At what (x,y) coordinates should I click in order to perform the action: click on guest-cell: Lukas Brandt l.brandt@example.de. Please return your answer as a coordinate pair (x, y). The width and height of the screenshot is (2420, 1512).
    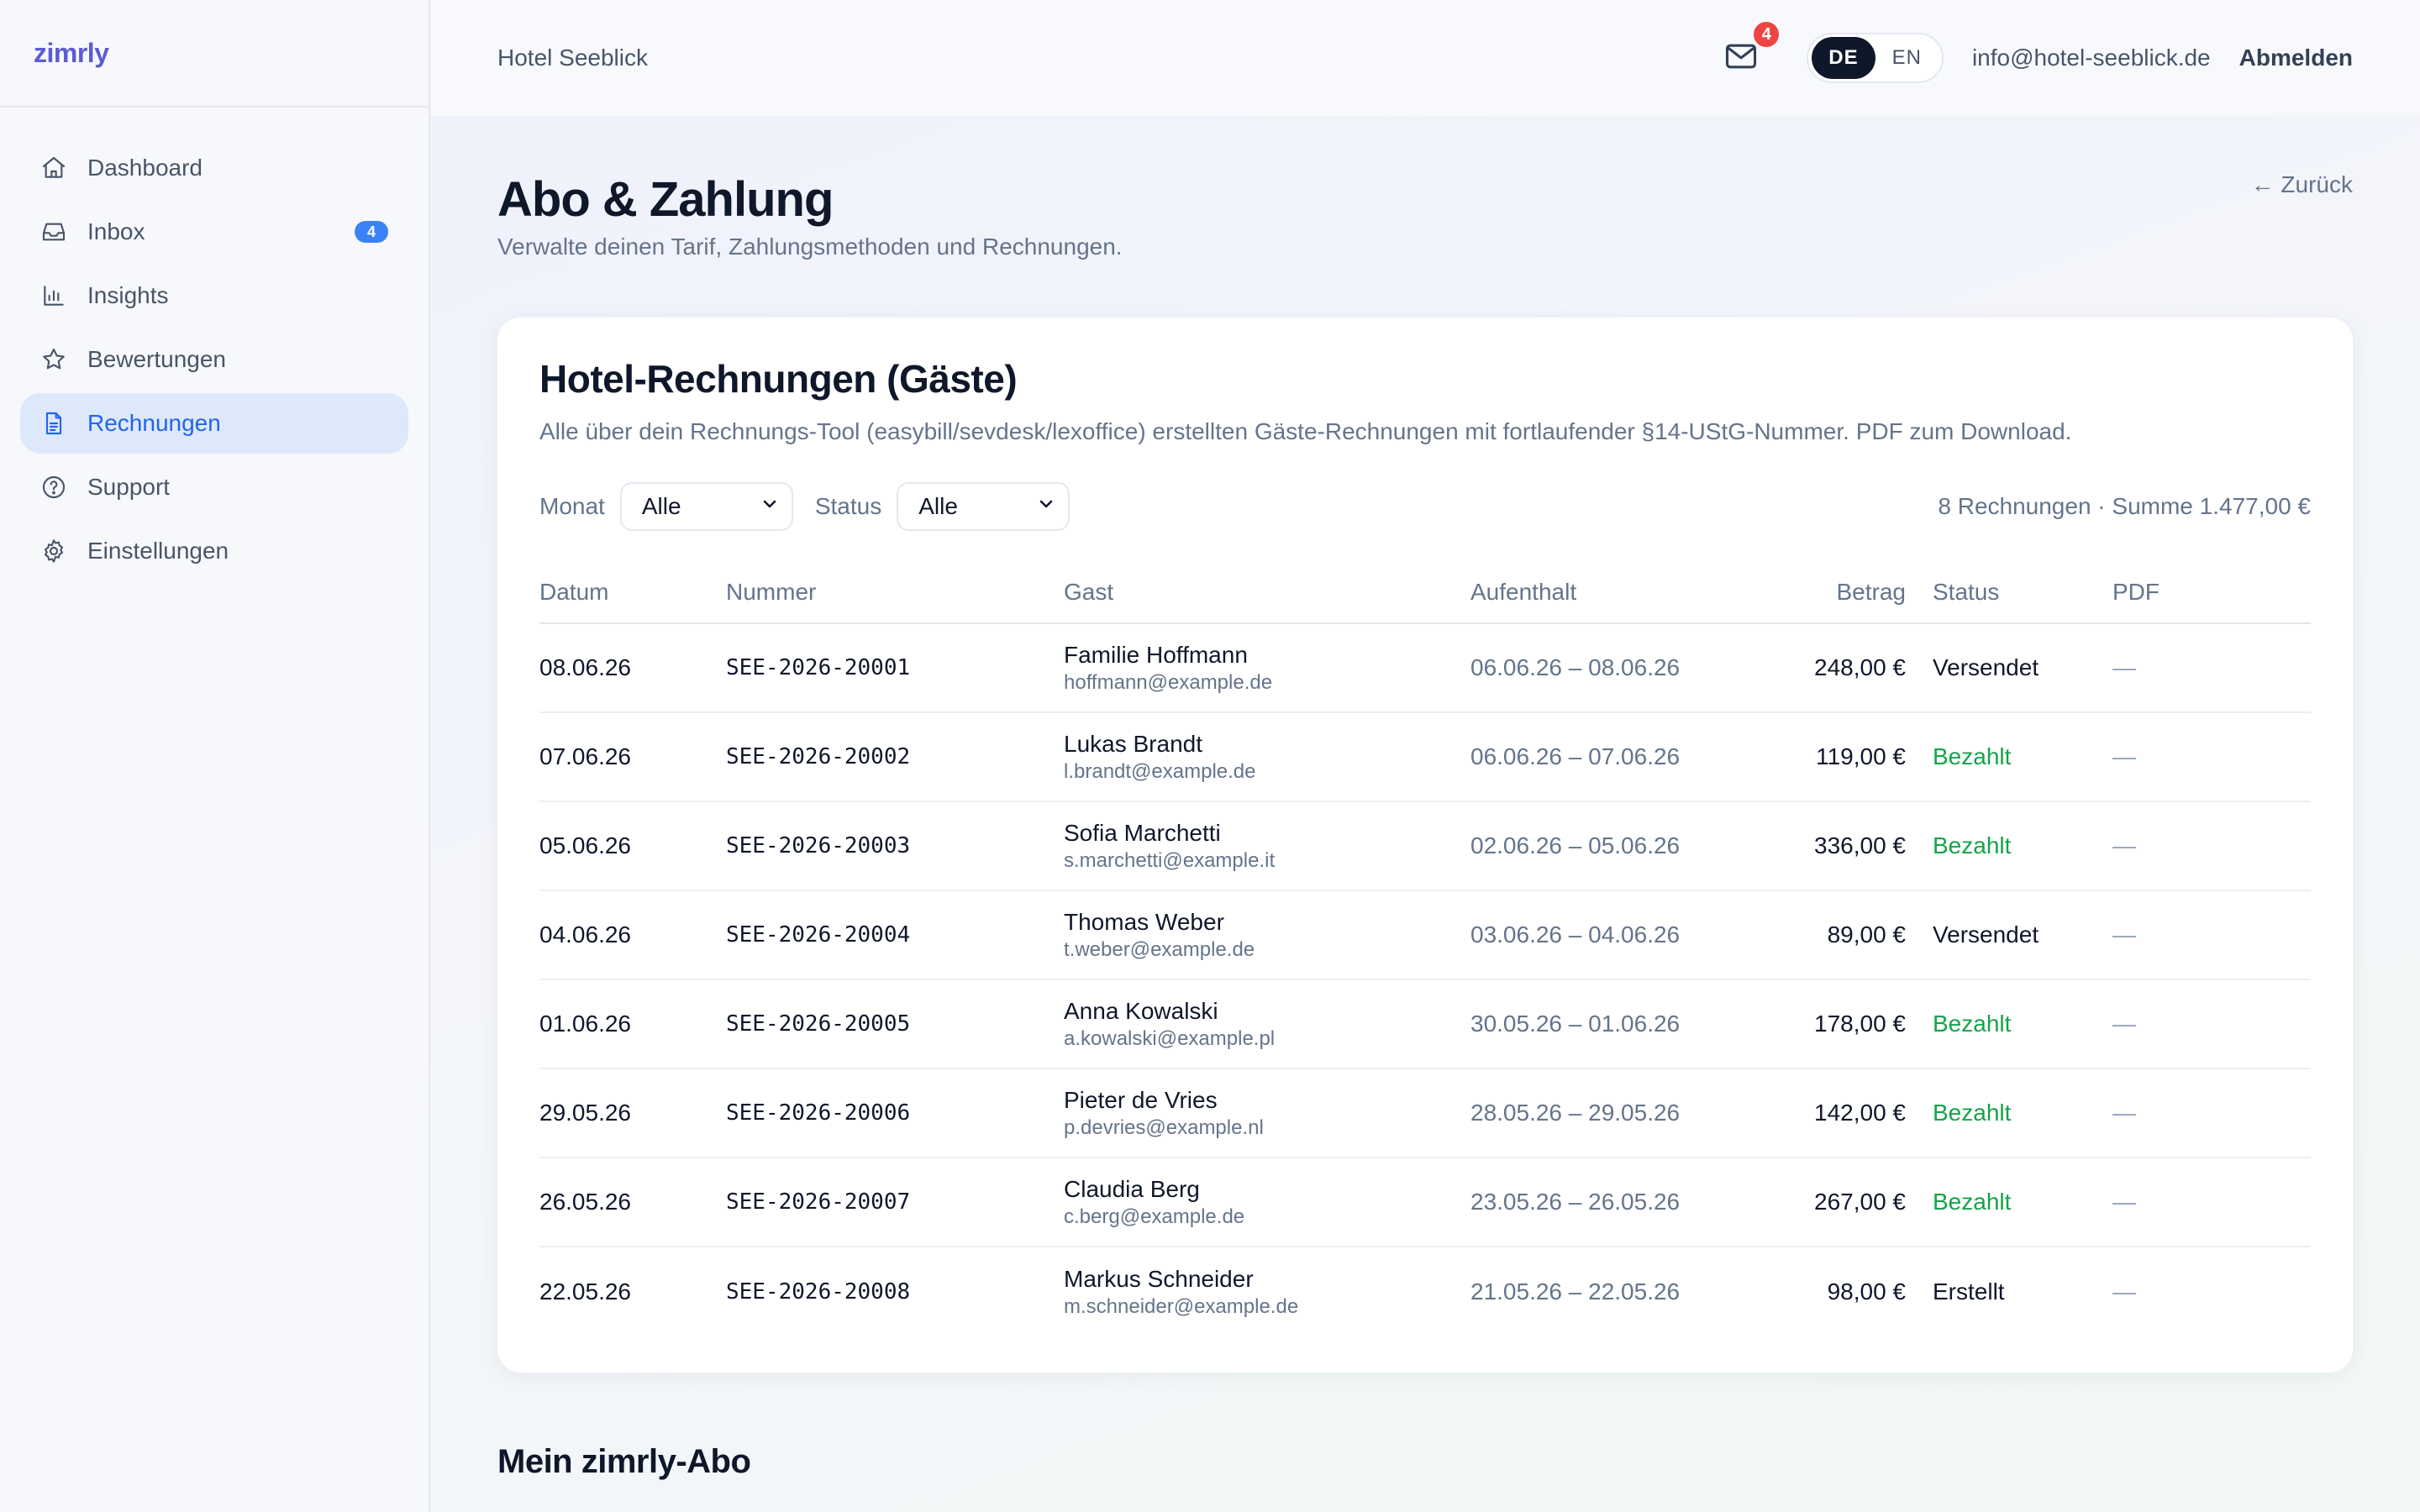
    Looking at the image, I should click on (1267, 757).